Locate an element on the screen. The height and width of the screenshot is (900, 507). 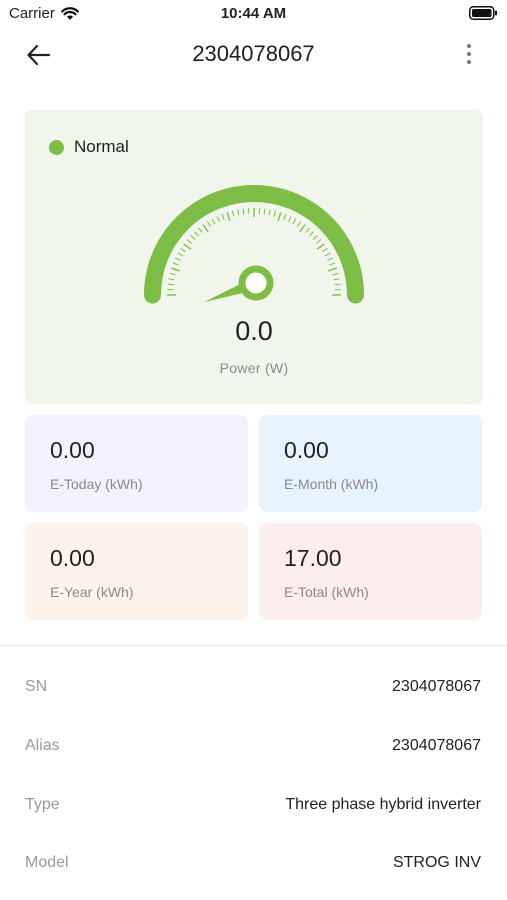
page-title: 2304078067 is located at coordinates (253, 53).